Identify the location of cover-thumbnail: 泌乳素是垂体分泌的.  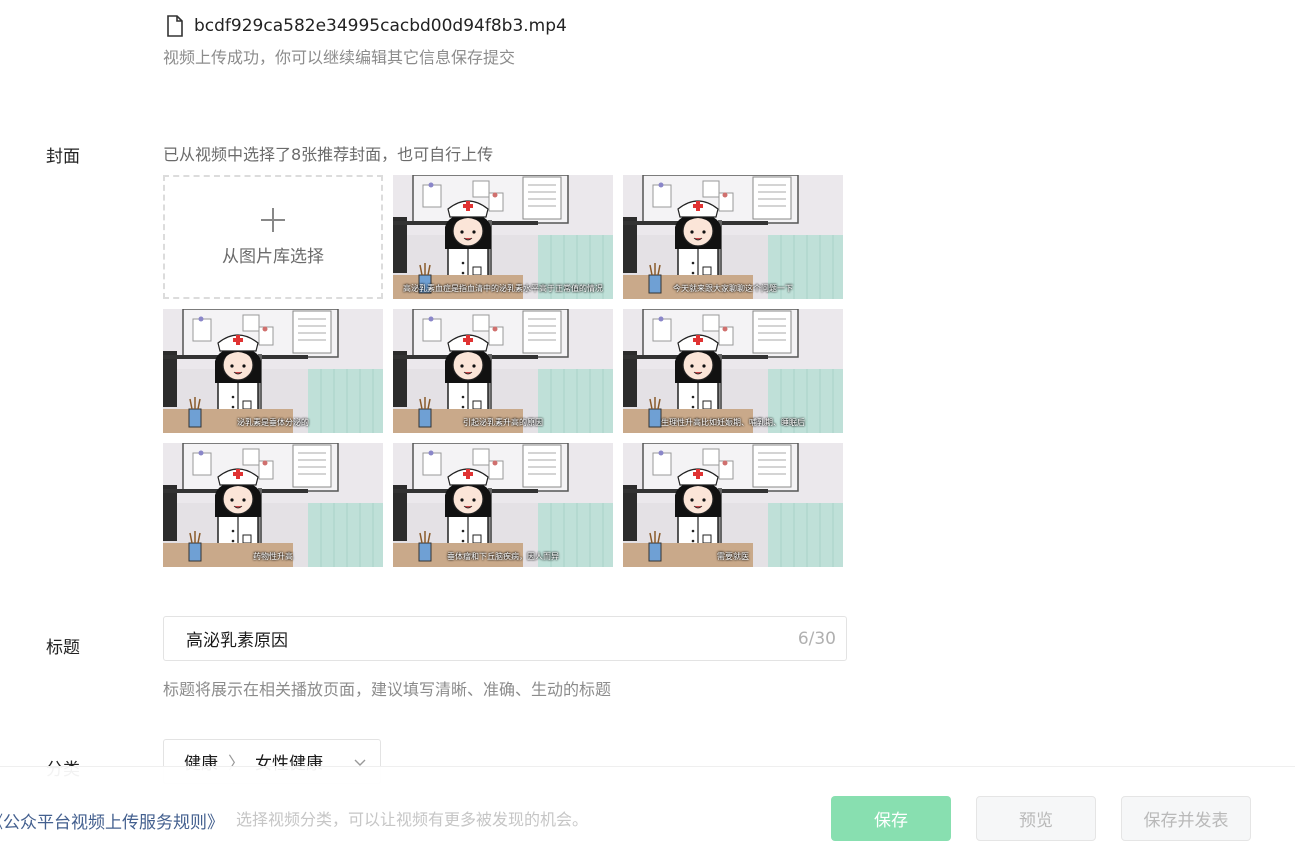
(273, 371).